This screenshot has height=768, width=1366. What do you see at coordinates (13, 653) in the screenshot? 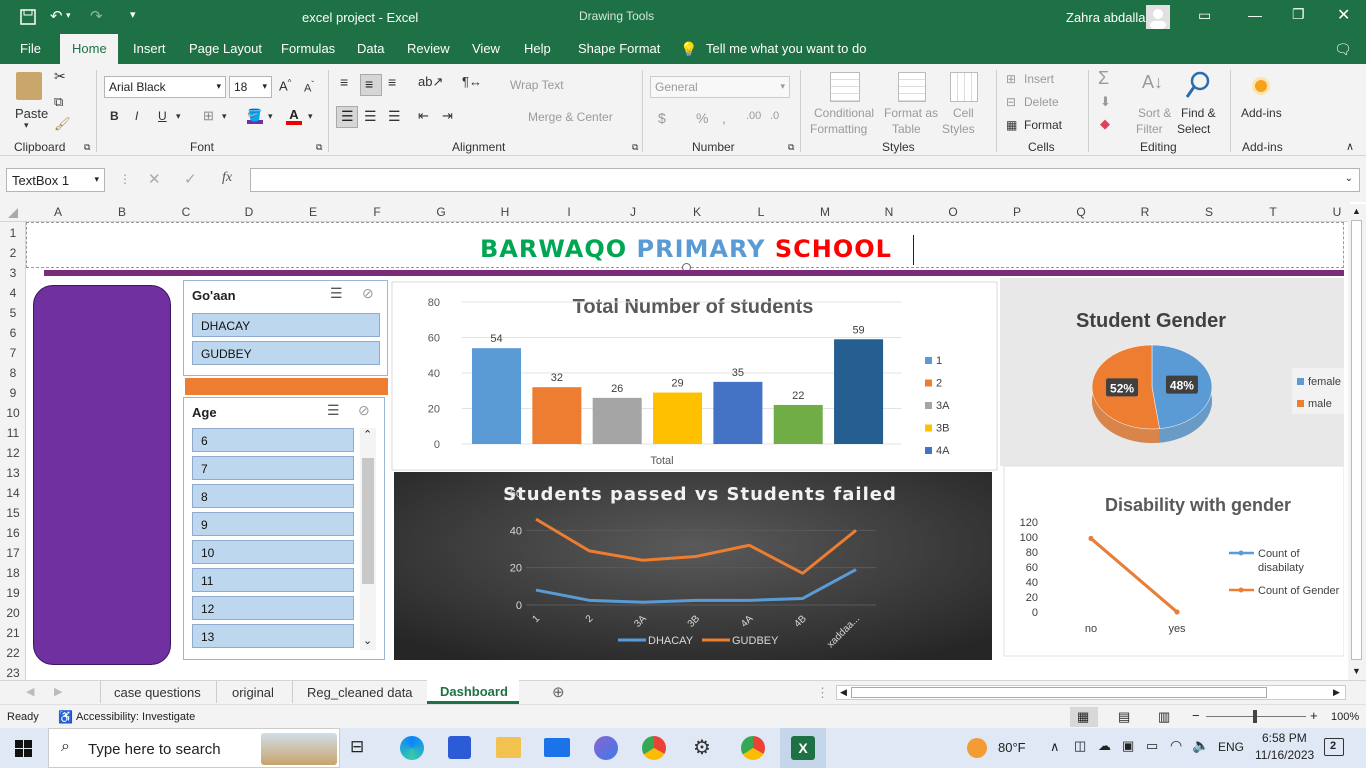
I see `row-header: 22` at bounding box center [13, 653].